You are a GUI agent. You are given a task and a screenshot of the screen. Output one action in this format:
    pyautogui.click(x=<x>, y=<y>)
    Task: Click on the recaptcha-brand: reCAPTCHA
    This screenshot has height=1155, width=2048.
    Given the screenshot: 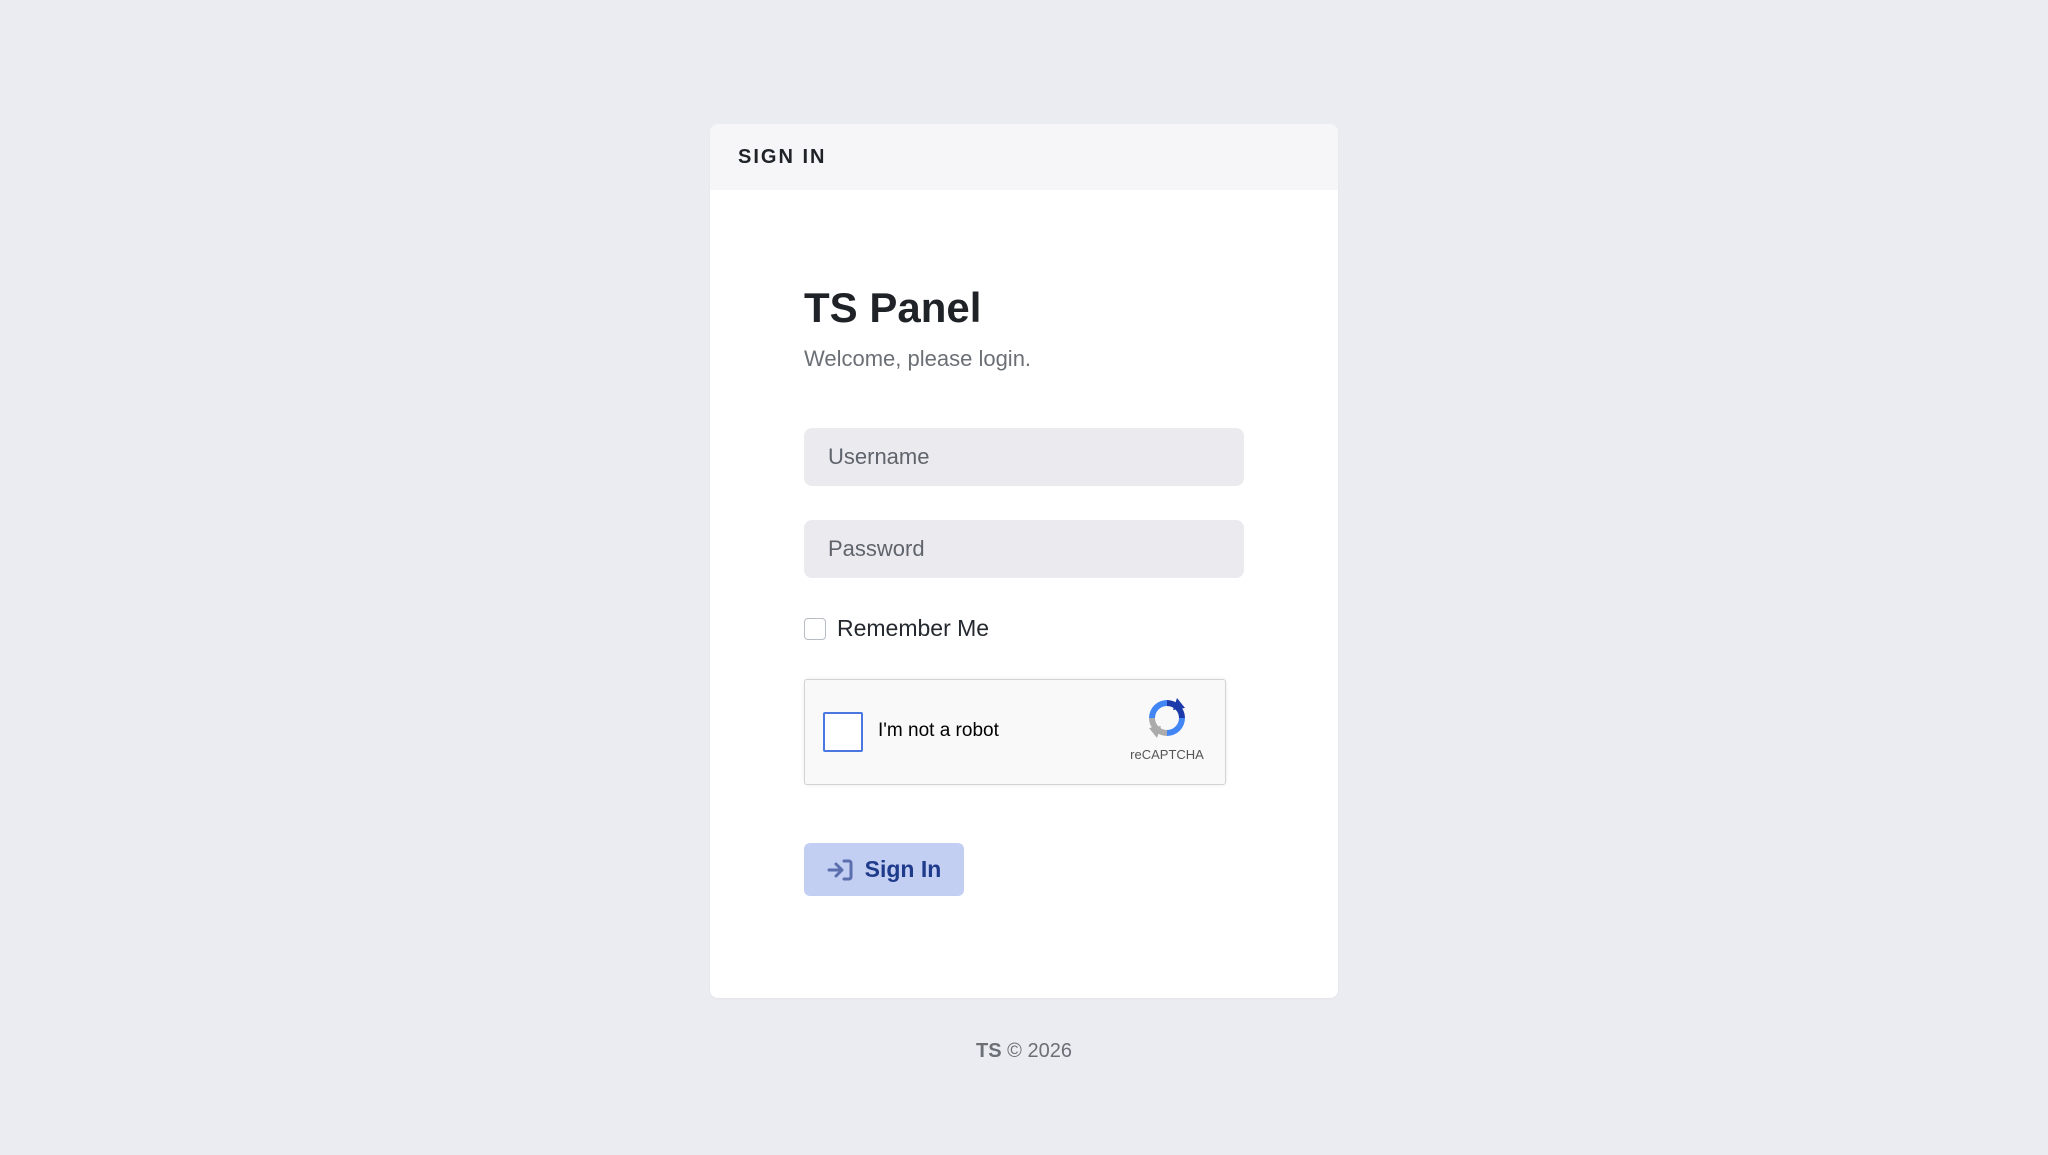 What is the action you would take?
    pyautogui.click(x=1167, y=754)
    